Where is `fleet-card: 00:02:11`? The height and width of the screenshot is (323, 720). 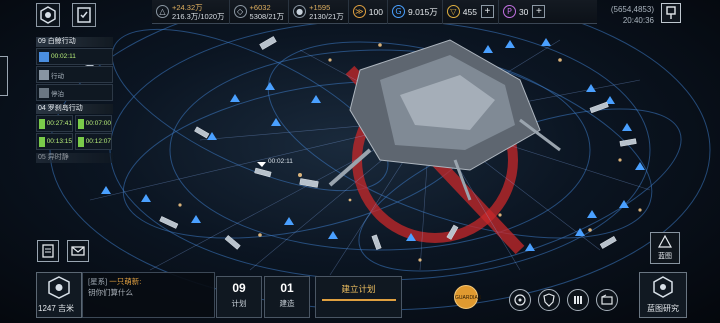
fleet-card: 00:02:11 is located at coordinates (74, 56).